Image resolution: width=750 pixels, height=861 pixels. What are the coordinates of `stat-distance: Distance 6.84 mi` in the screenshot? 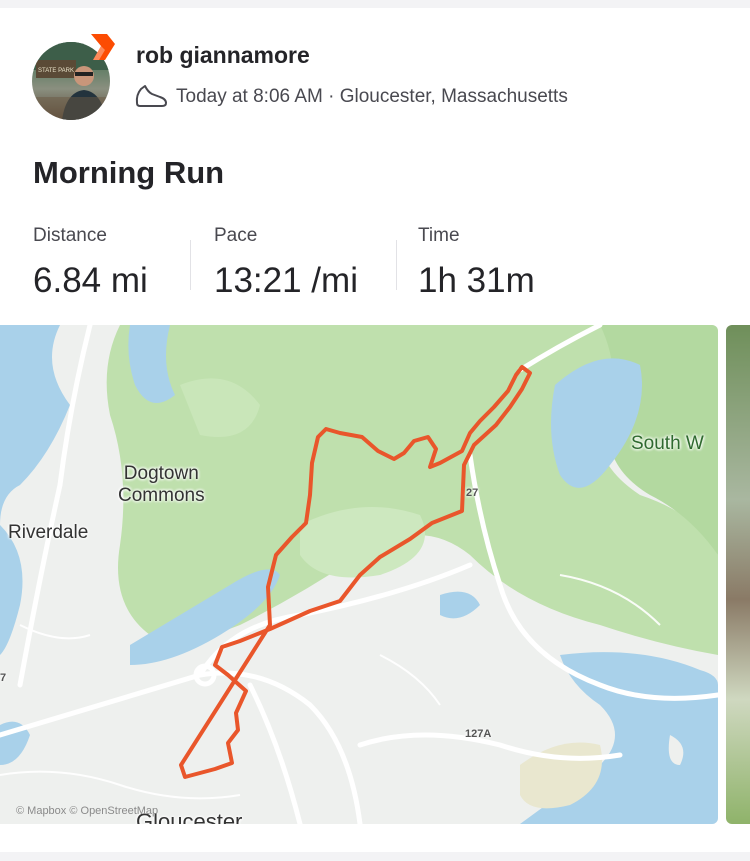 It's located at (90, 263).